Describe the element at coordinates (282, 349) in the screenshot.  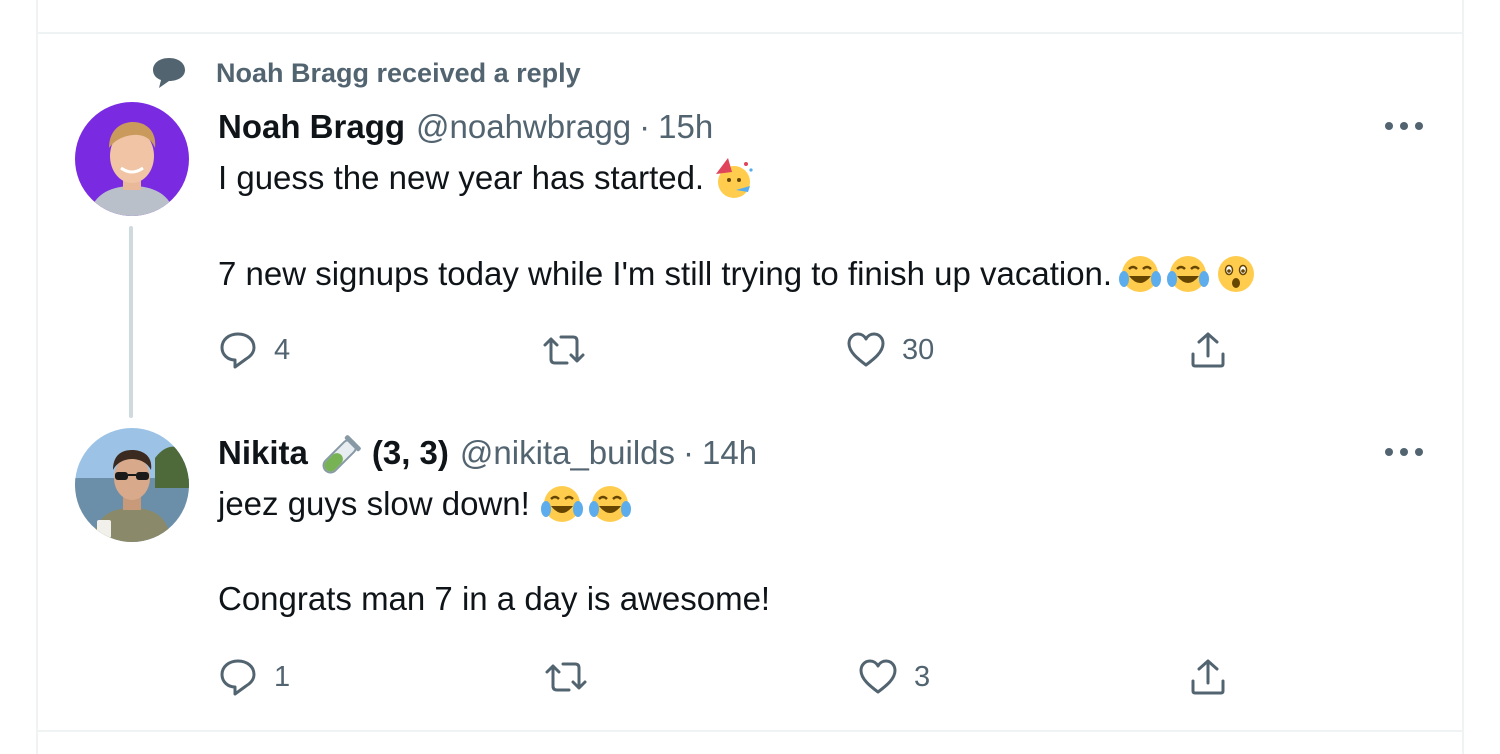
I see `reply-count: 4` at that location.